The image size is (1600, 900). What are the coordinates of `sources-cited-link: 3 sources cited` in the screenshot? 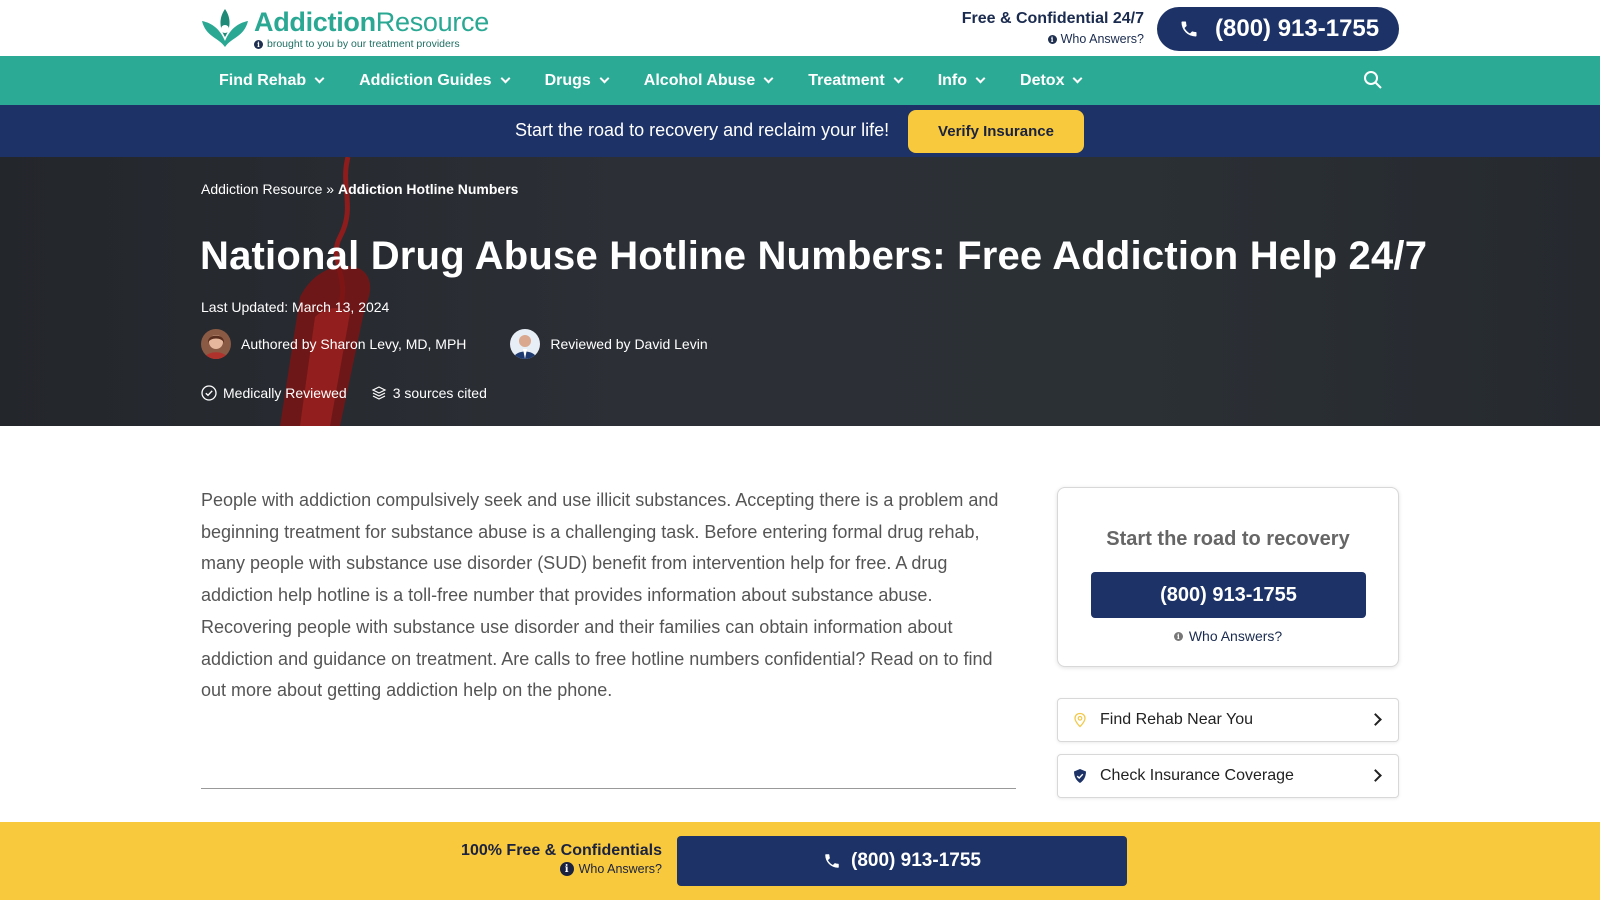 It's located at (429, 393).